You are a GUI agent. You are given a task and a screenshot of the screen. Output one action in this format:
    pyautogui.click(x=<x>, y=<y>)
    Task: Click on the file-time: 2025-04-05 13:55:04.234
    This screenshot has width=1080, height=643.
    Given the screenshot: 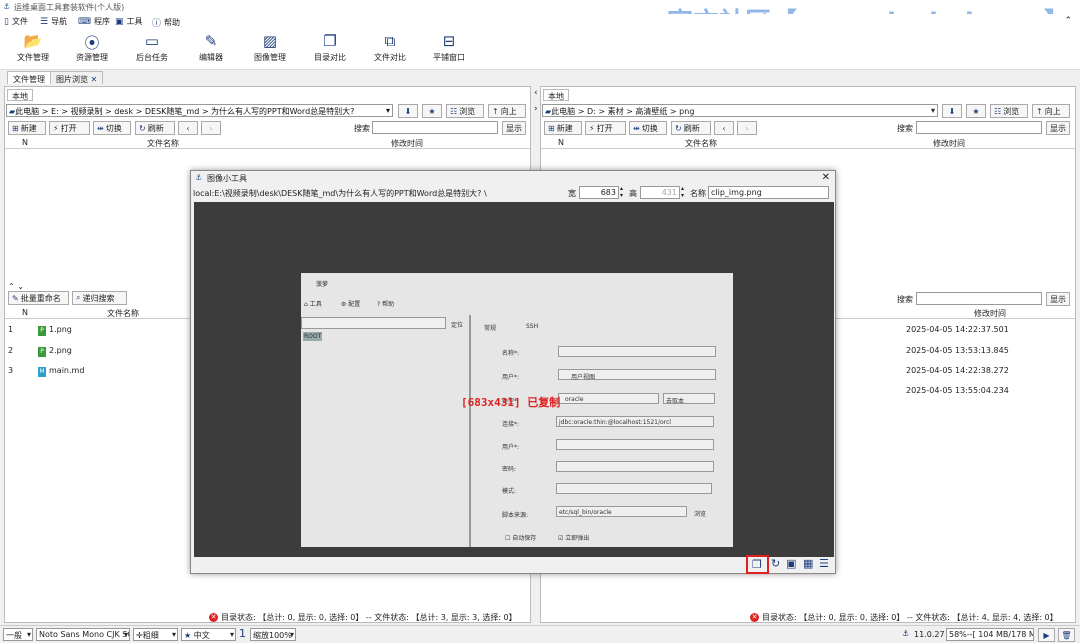 What is the action you would take?
    pyautogui.click(x=957, y=390)
    